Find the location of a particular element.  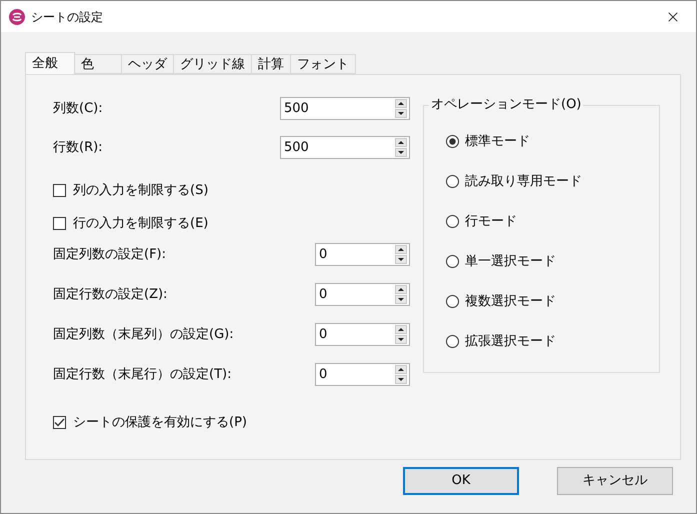

checkmark-icon is located at coordinates (59, 423).